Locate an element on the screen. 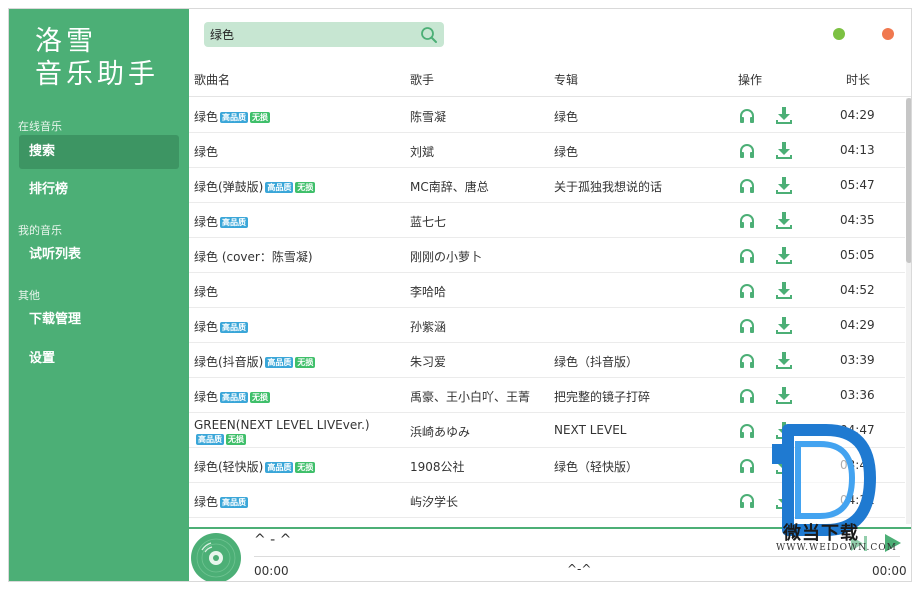  total-time: 00:00 is located at coordinates (889, 571).